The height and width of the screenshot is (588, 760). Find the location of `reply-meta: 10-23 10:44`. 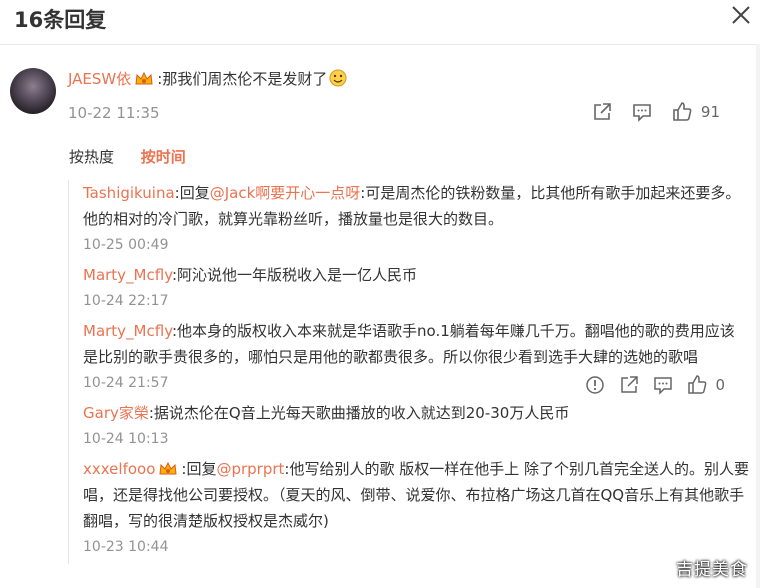

reply-meta: 10-23 10:44 is located at coordinates (416, 549).